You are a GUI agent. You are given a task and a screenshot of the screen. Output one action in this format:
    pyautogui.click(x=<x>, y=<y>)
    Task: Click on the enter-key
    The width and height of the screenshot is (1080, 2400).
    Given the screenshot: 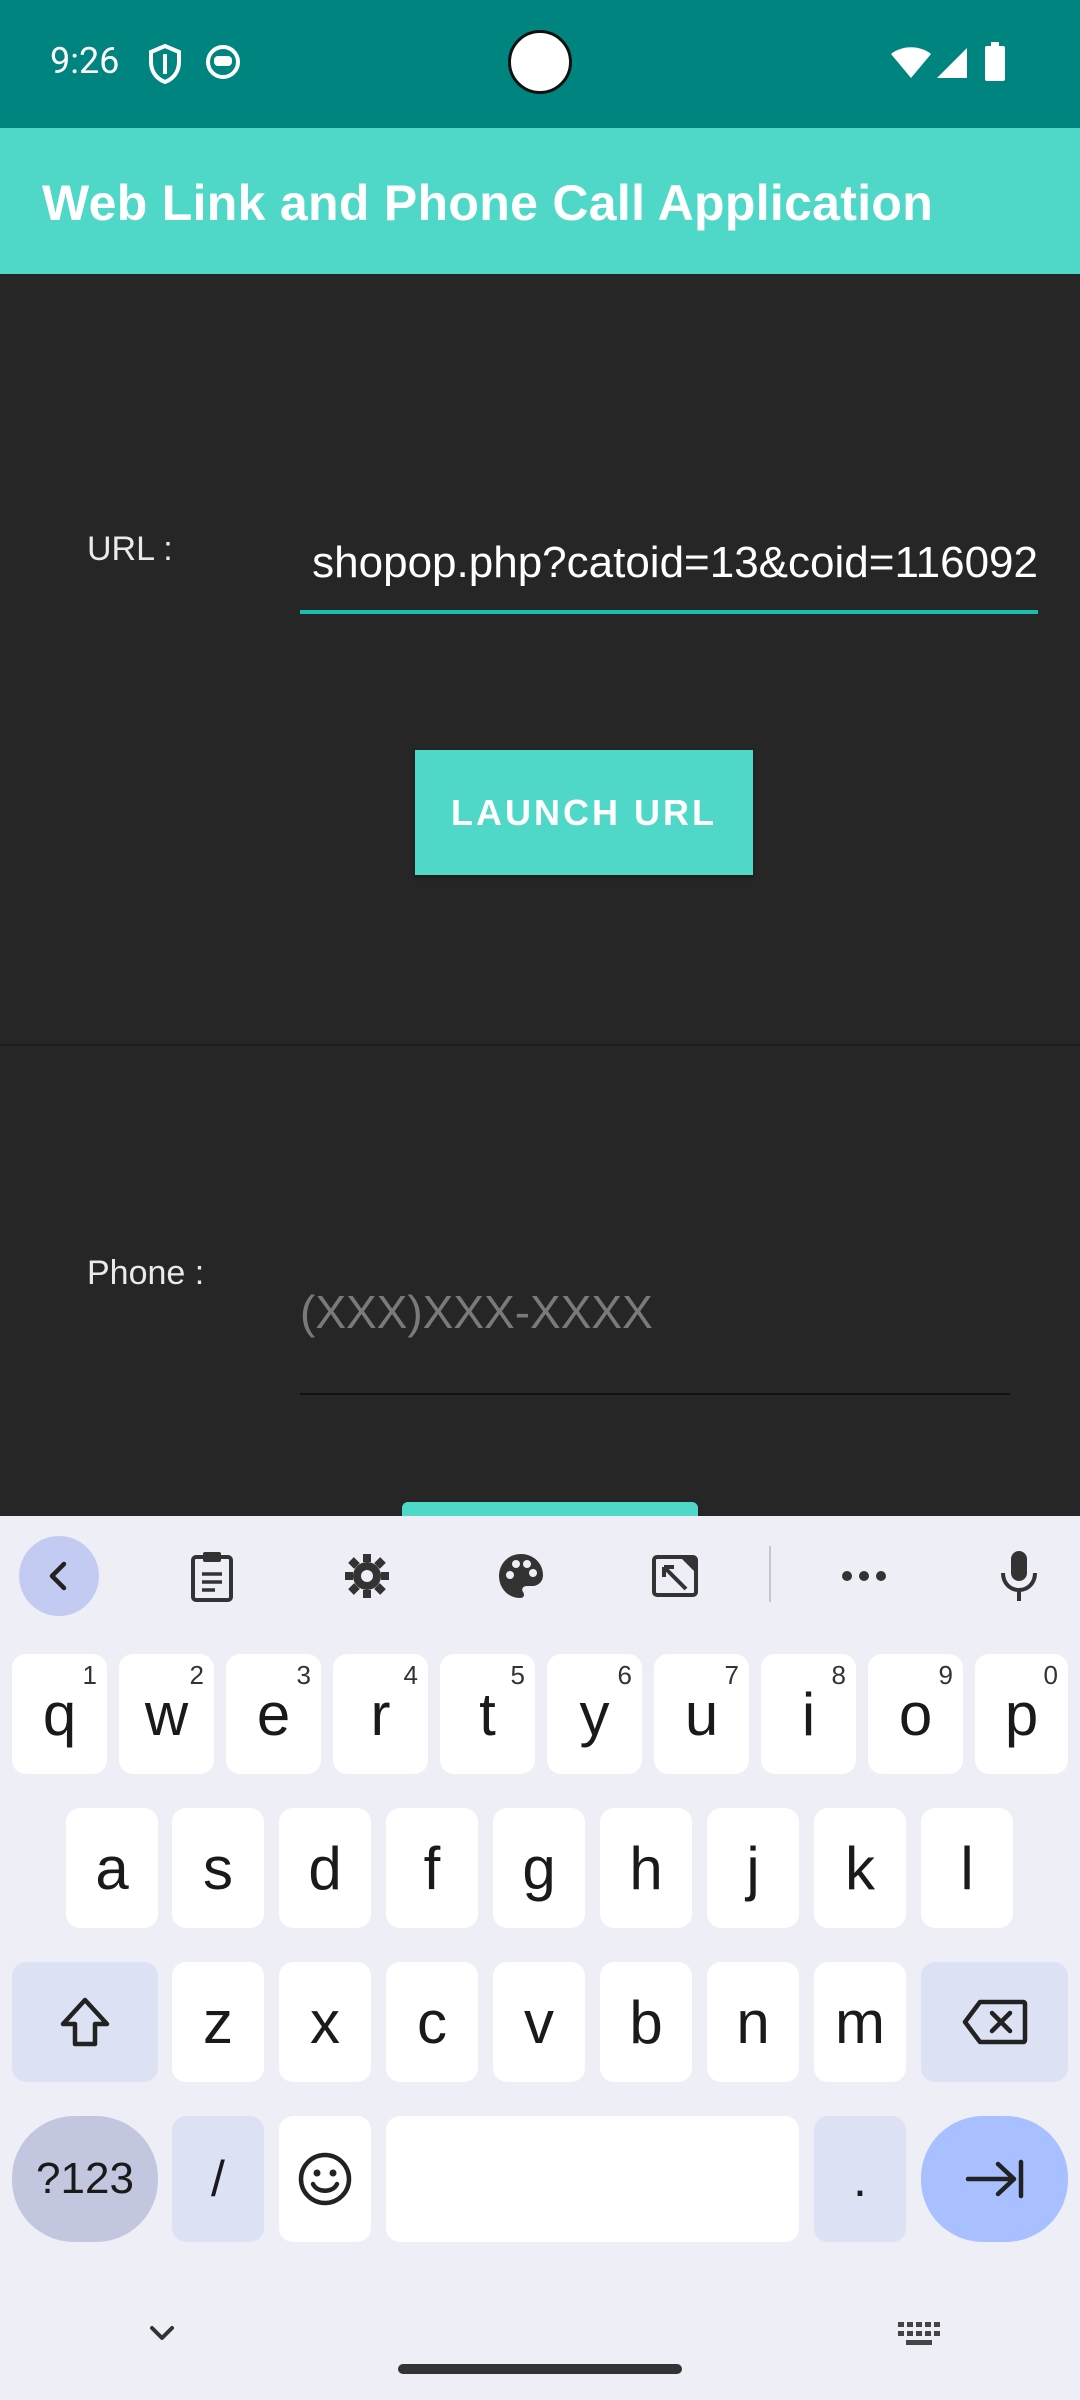 What is the action you would take?
    pyautogui.click(x=994, y=2179)
    